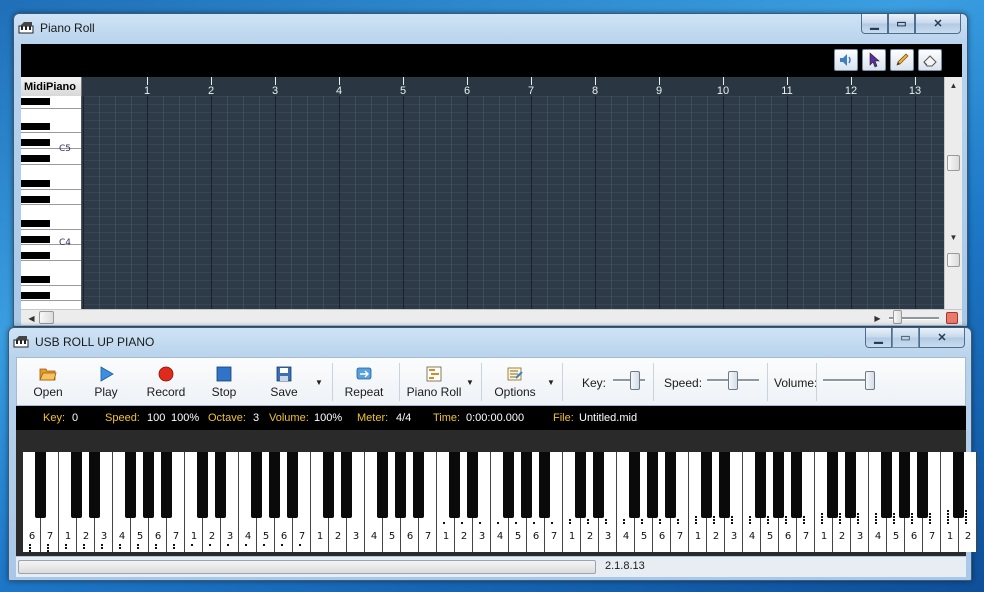 This screenshot has width=984, height=592. Describe the element at coordinates (953, 260) in the screenshot. I see `vertical-zoom-thumb` at that location.